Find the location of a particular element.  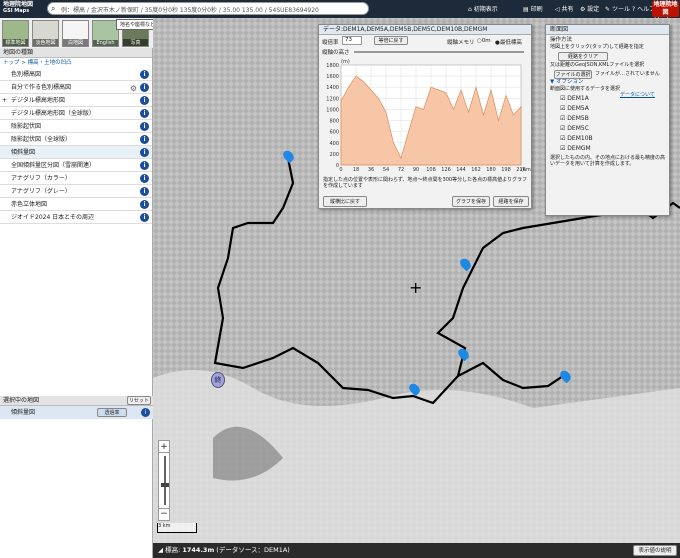

selected-layer: 傾斜量図 透過率 i is located at coordinates (76, 412).